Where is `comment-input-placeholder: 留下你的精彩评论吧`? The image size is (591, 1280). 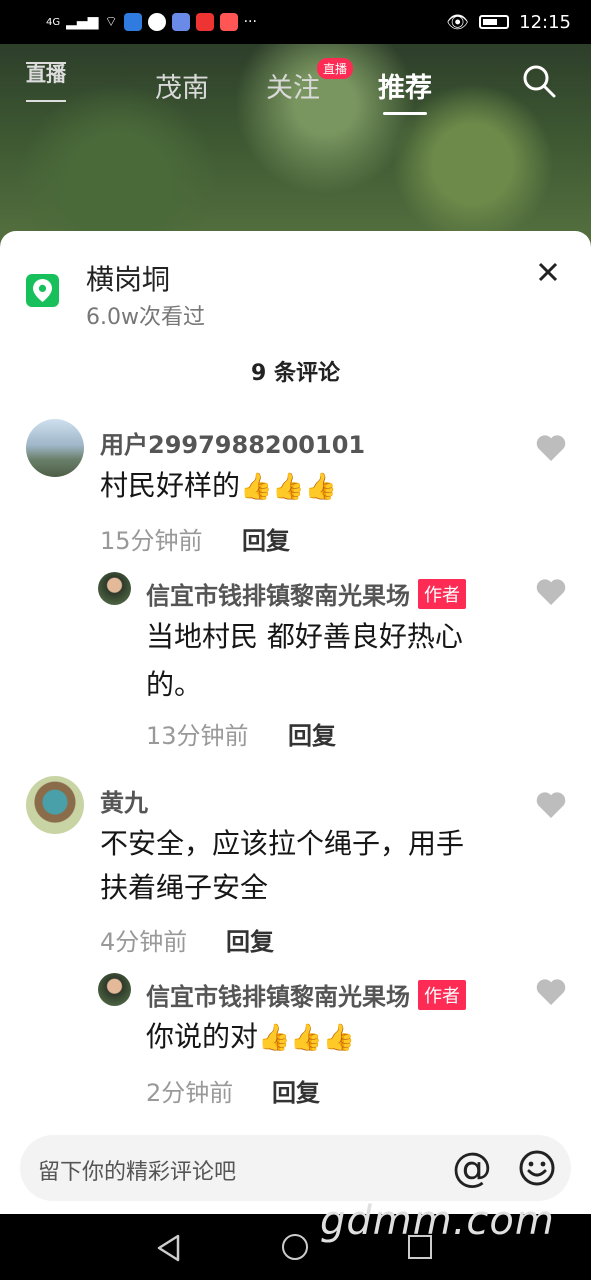 comment-input-placeholder: 留下你的精彩评论吧 is located at coordinates (137, 1172).